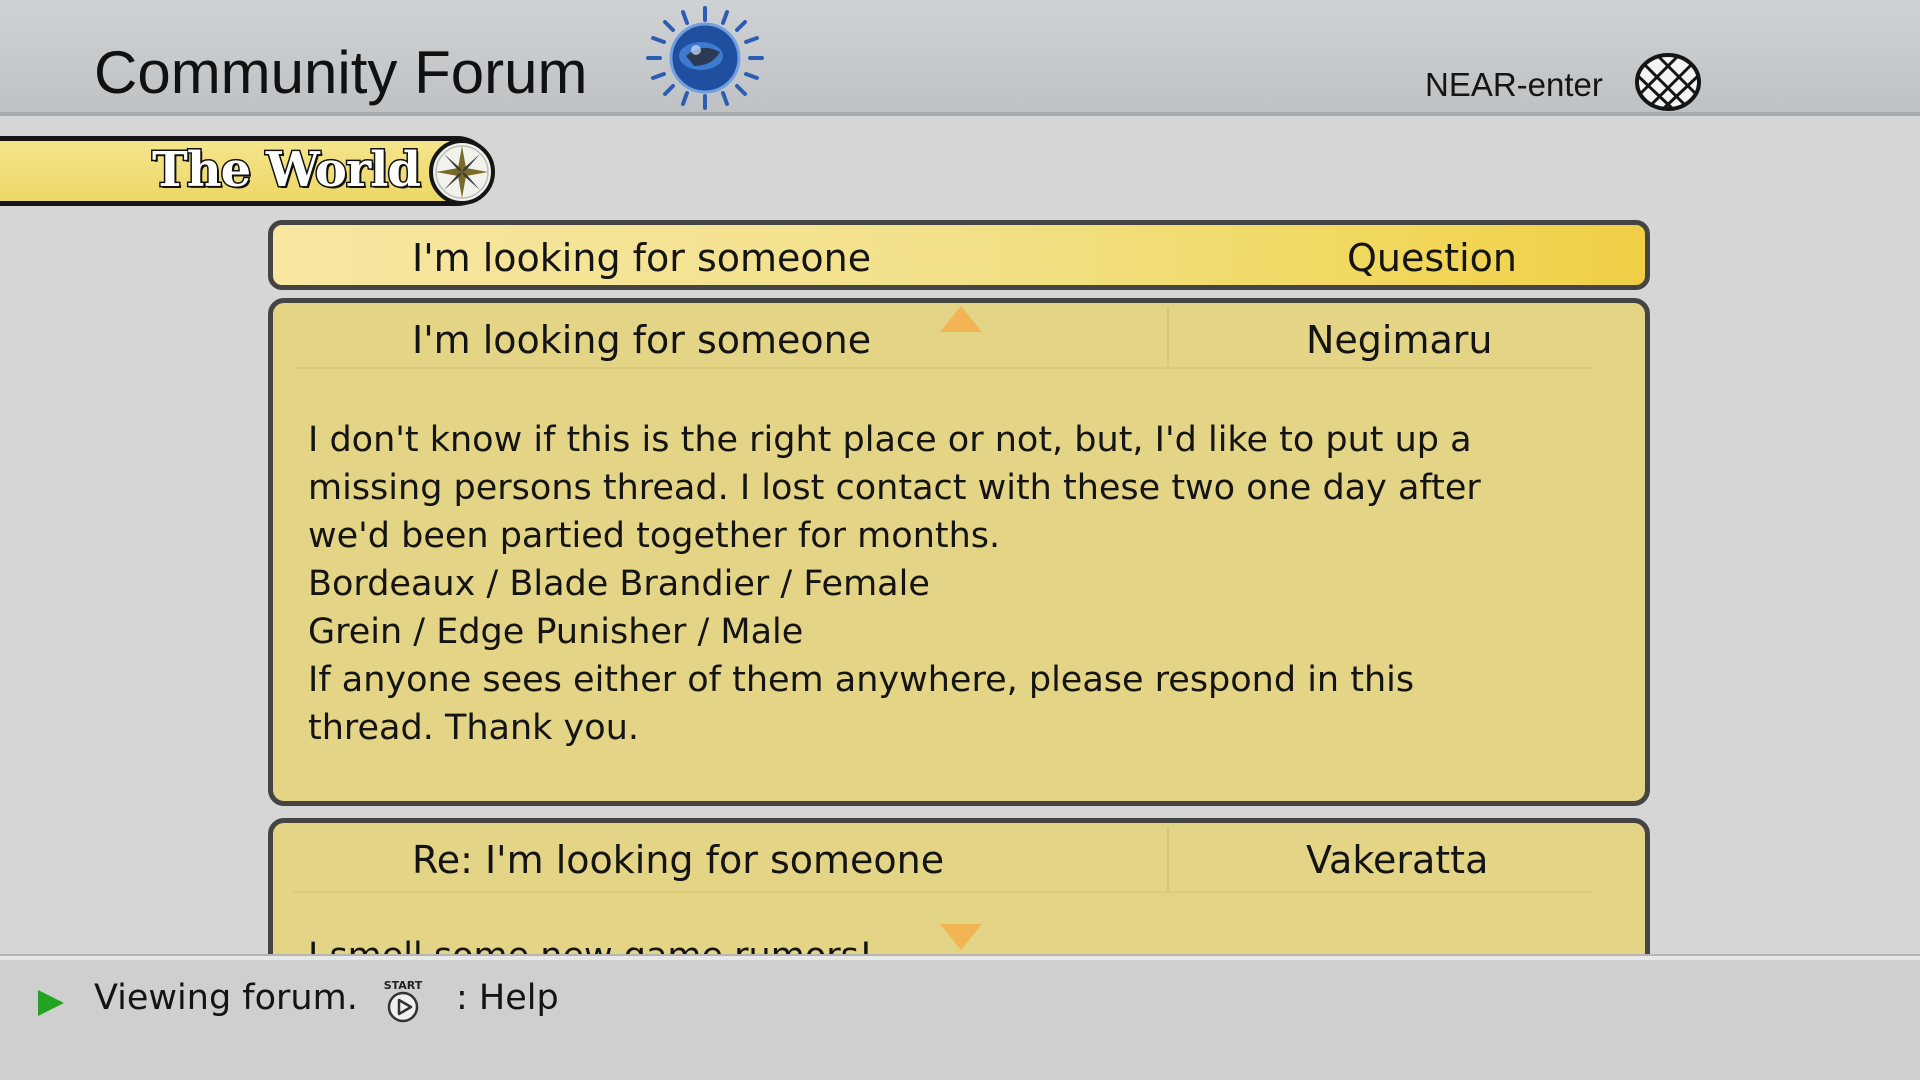 This screenshot has height=1080, width=1920. Describe the element at coordinates (961, 937) in the screenshot. I see `scroll-down-arrow-icon` at that location.